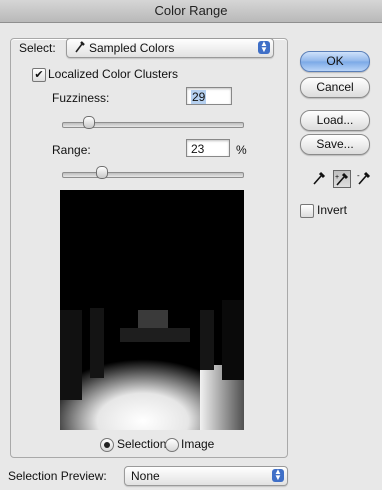 This screenshot has width=382, height=490. Describe the element at coordinates (198, 444) in the screenshot. I see `image-radio-label: Image` at that location.